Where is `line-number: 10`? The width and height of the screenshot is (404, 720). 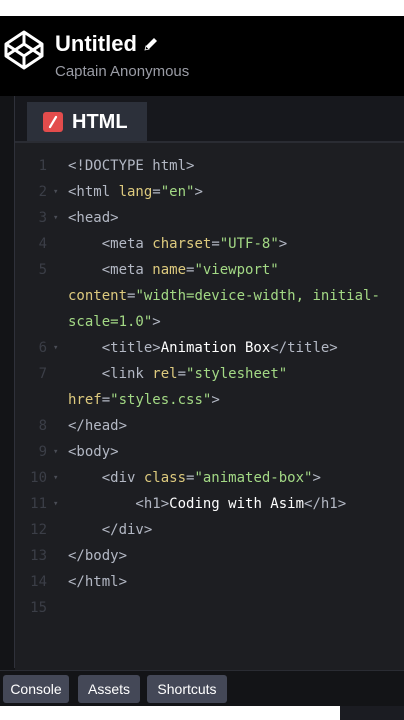
line-number: 10 is located at coordinates (38, 478).